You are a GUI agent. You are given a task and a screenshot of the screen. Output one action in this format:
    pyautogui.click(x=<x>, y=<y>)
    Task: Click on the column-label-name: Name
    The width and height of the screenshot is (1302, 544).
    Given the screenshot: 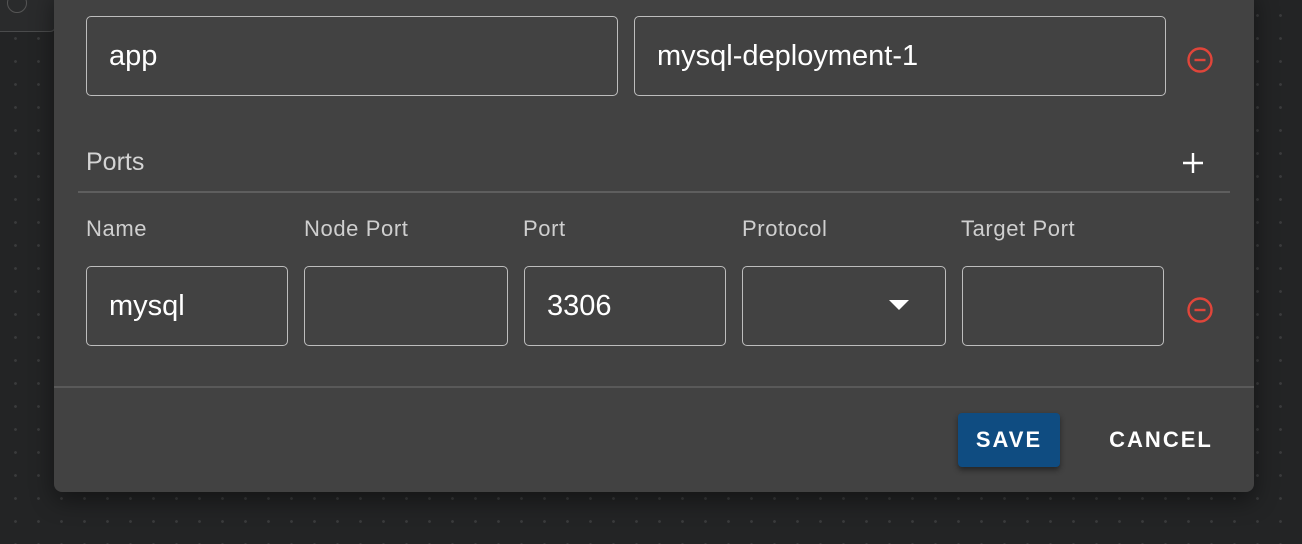 What is the action you would take?
    pyautogui.click(x=117, y=228)
    